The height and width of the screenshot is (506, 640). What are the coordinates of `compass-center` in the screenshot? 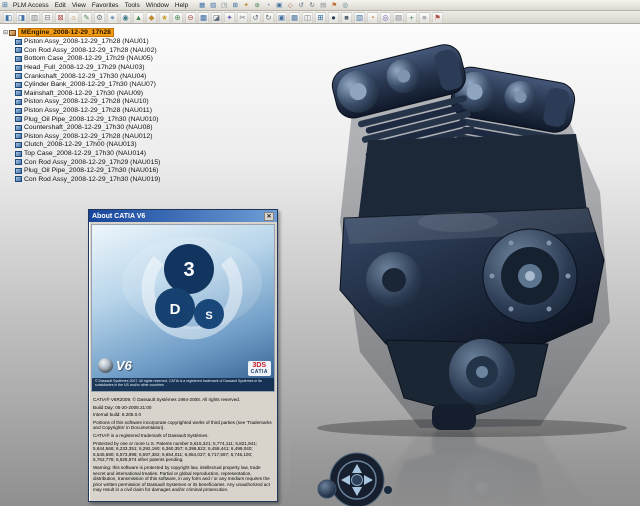 It's located at (357, 480).